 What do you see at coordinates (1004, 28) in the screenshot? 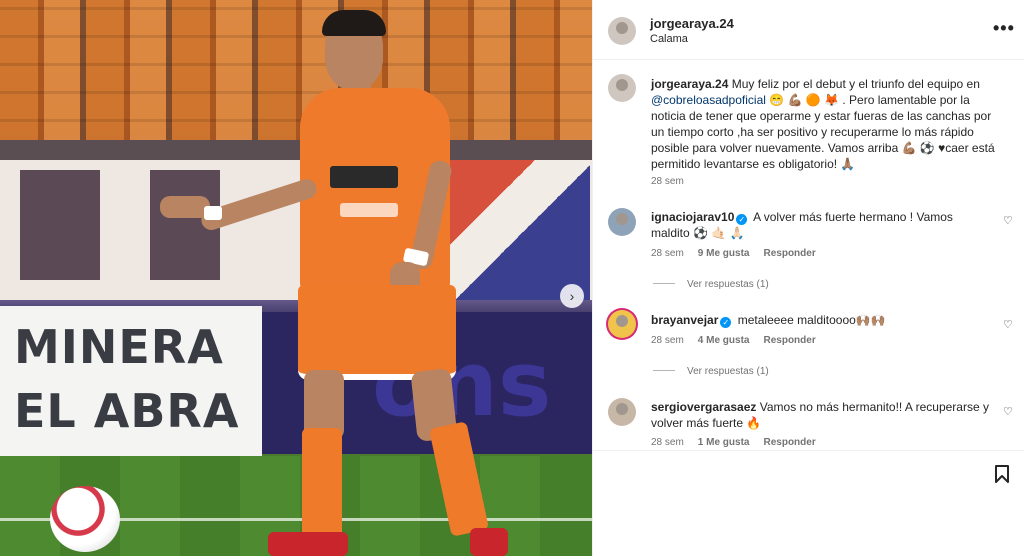
I see `more-options-icon: •••` at bounding box center [1004, 28].